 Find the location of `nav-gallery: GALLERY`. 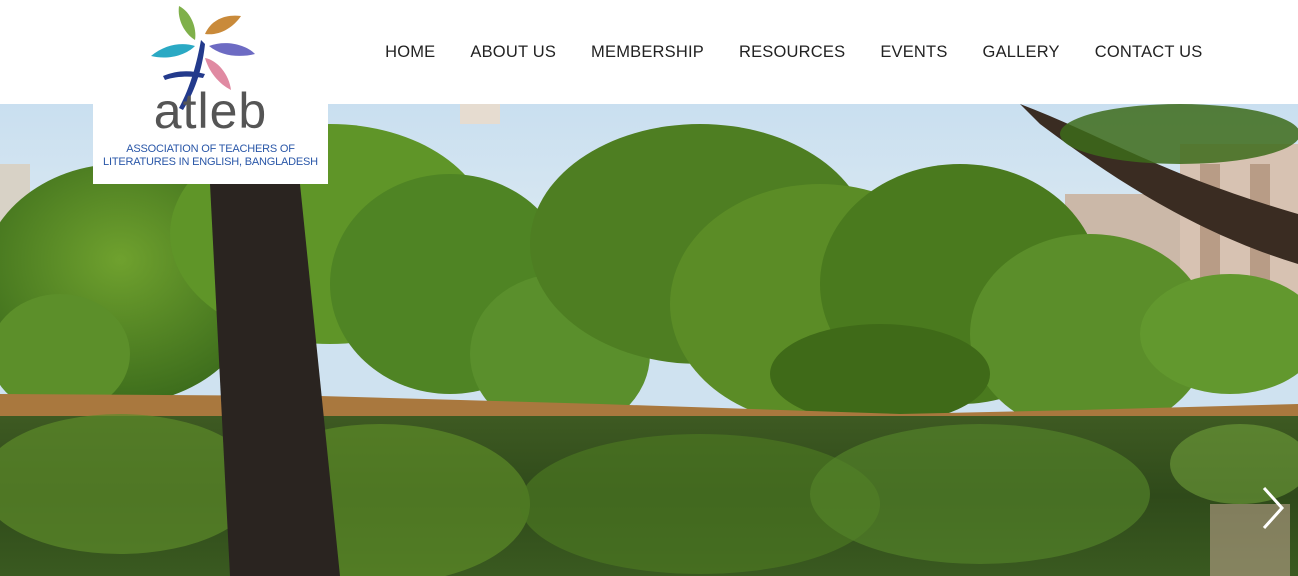

nav-gallery: GALLERY is located at coordinates (1021, 52).